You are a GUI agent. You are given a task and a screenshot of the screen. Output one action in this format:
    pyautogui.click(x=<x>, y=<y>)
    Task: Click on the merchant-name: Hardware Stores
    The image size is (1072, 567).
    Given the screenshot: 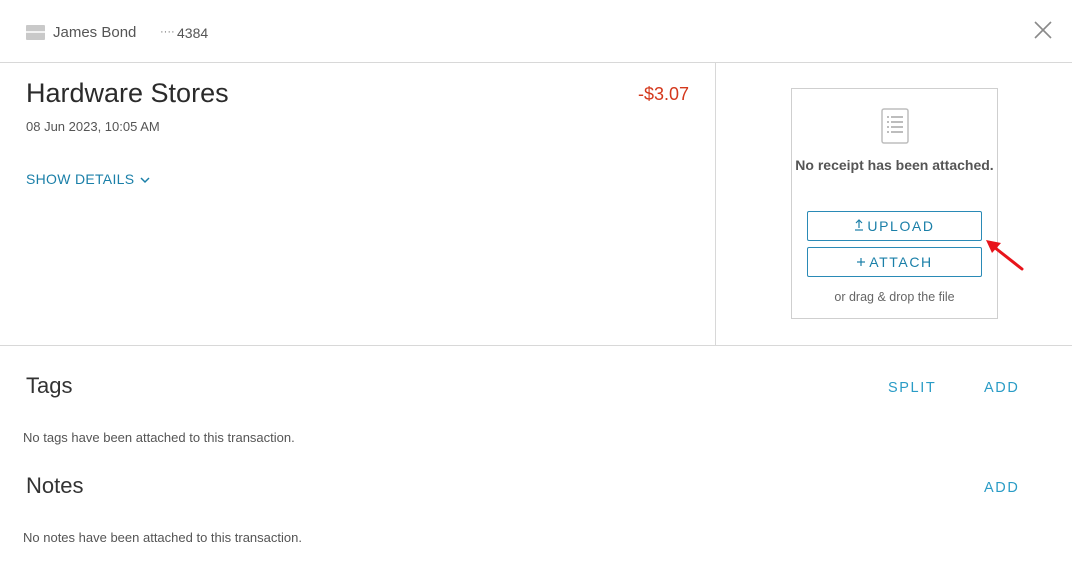 What is the action you would take?
    pyautogui.click(x=127, y=93)
    